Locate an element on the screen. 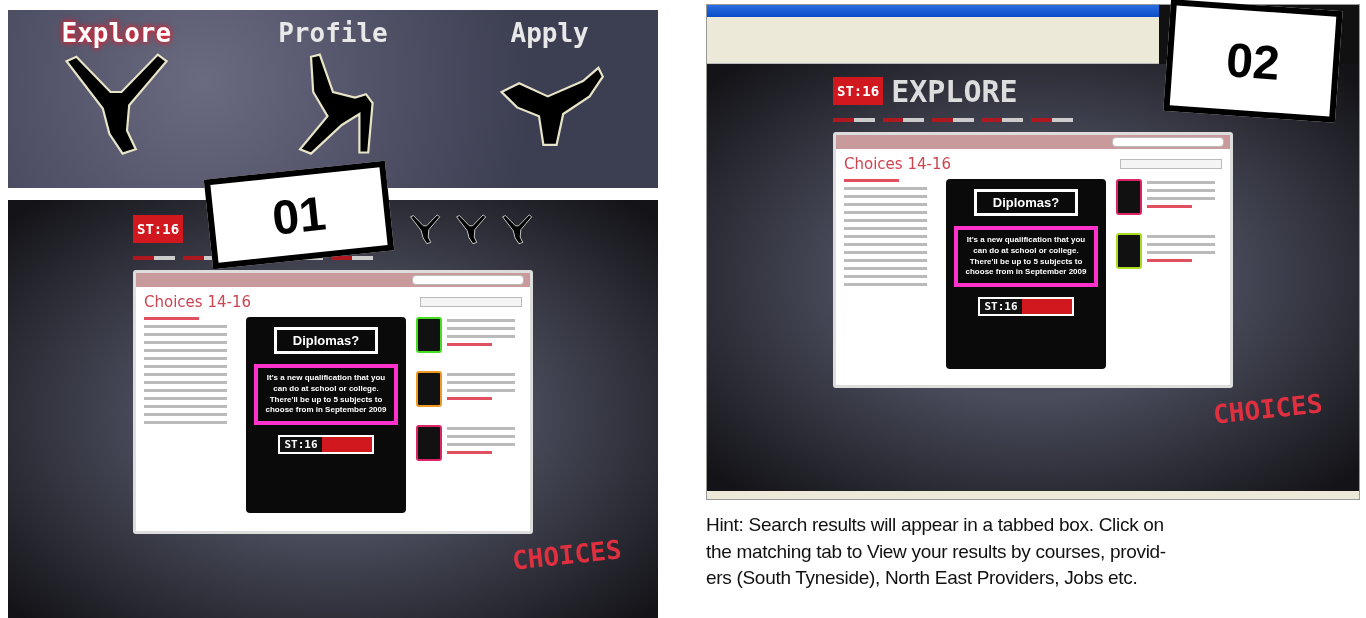 The width and height of the screenshot is (1366, 618). callout-number: 01 is located at coordinates (299, 215).